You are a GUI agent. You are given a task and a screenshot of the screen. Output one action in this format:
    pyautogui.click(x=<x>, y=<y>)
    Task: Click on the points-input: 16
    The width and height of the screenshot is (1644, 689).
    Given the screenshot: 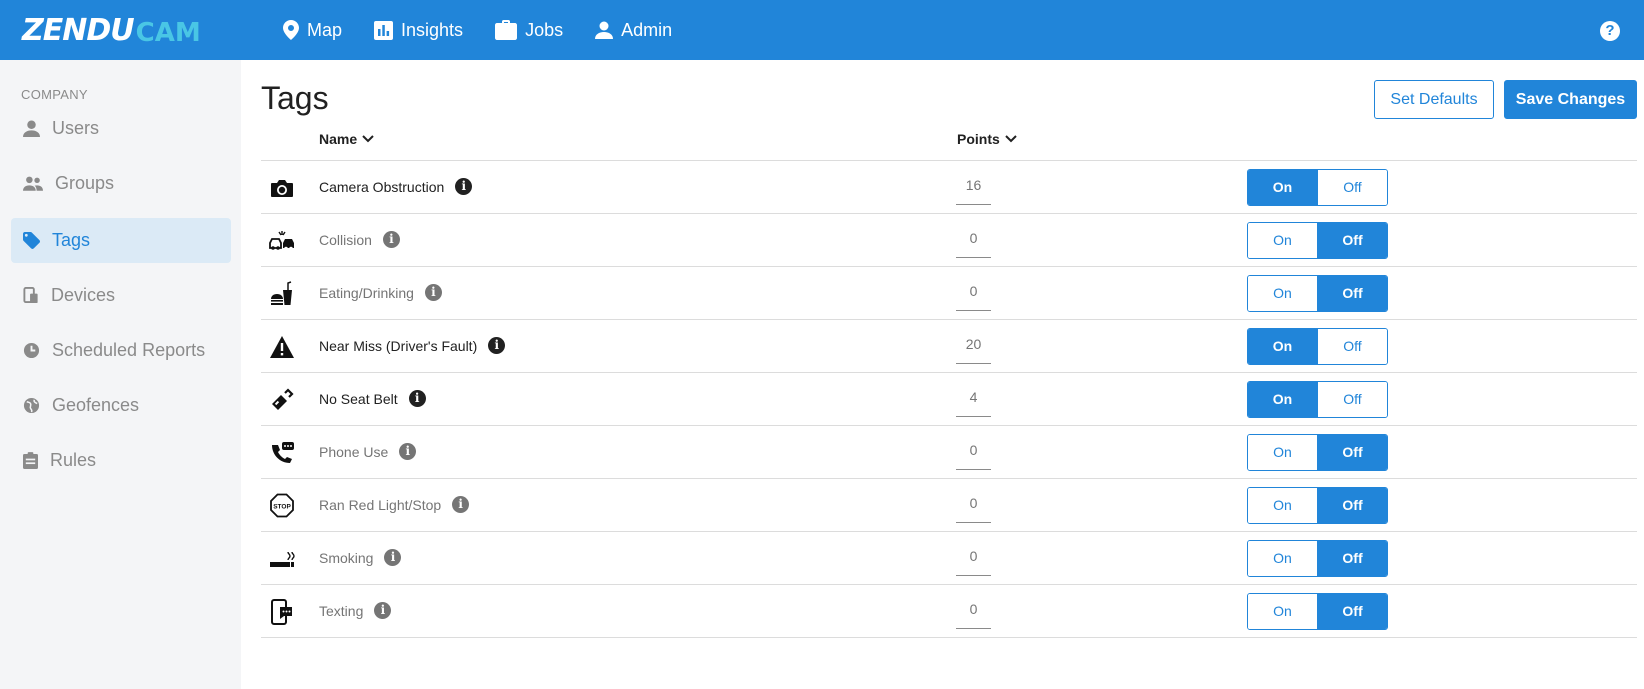 What is the action you would take?
    pyautogui.click(x=973, y=187)
    